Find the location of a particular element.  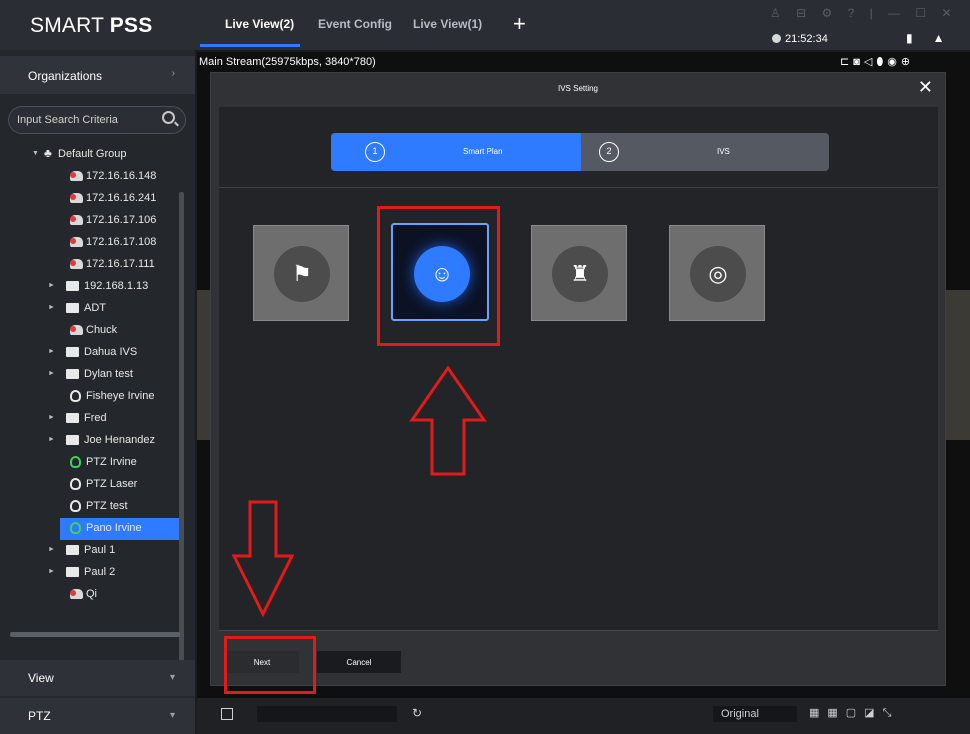

tree-item: ► Dahua IVS is located at coordinates (90, 353).